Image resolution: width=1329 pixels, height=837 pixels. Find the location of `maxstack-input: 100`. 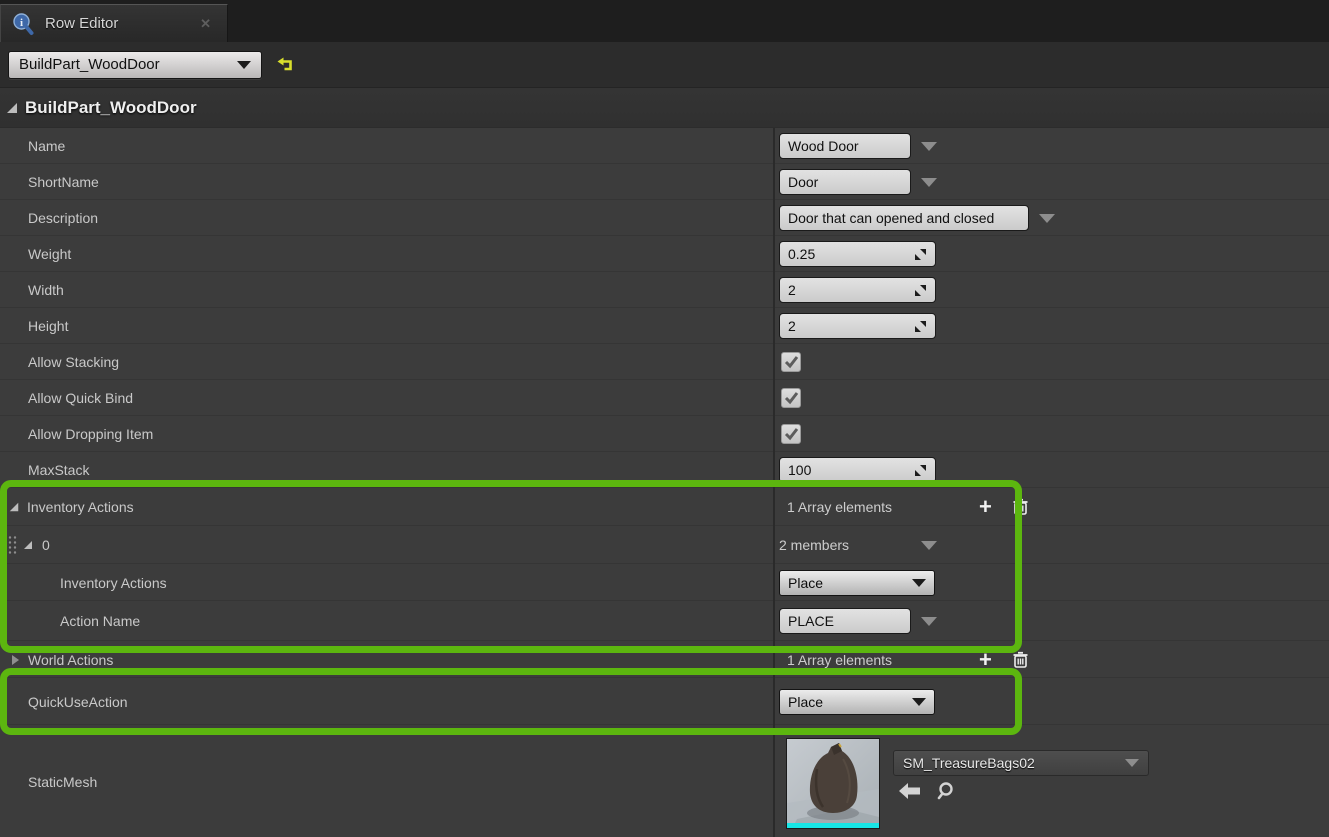

maxstack-input: 100 is located at coordinates (857, 470).